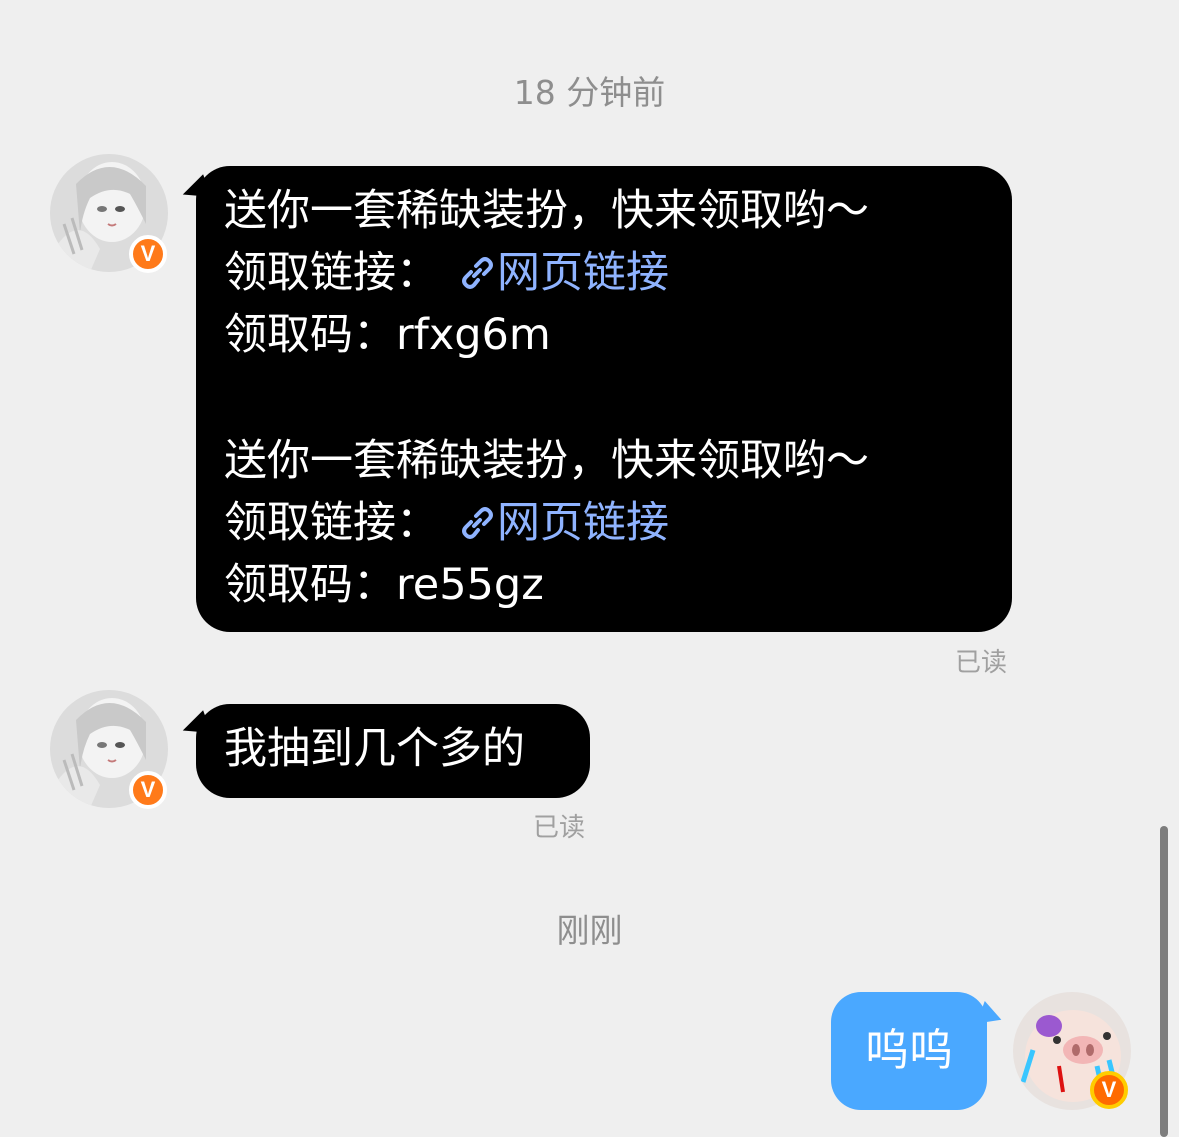 This screenshot has width=1179, height=1137. I want to click on scrollbar, so click(1164, 981).